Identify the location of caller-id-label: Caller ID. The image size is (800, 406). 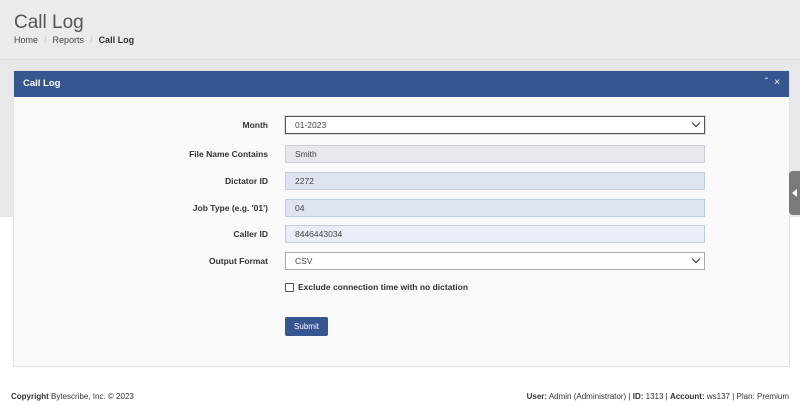
(251, 234).